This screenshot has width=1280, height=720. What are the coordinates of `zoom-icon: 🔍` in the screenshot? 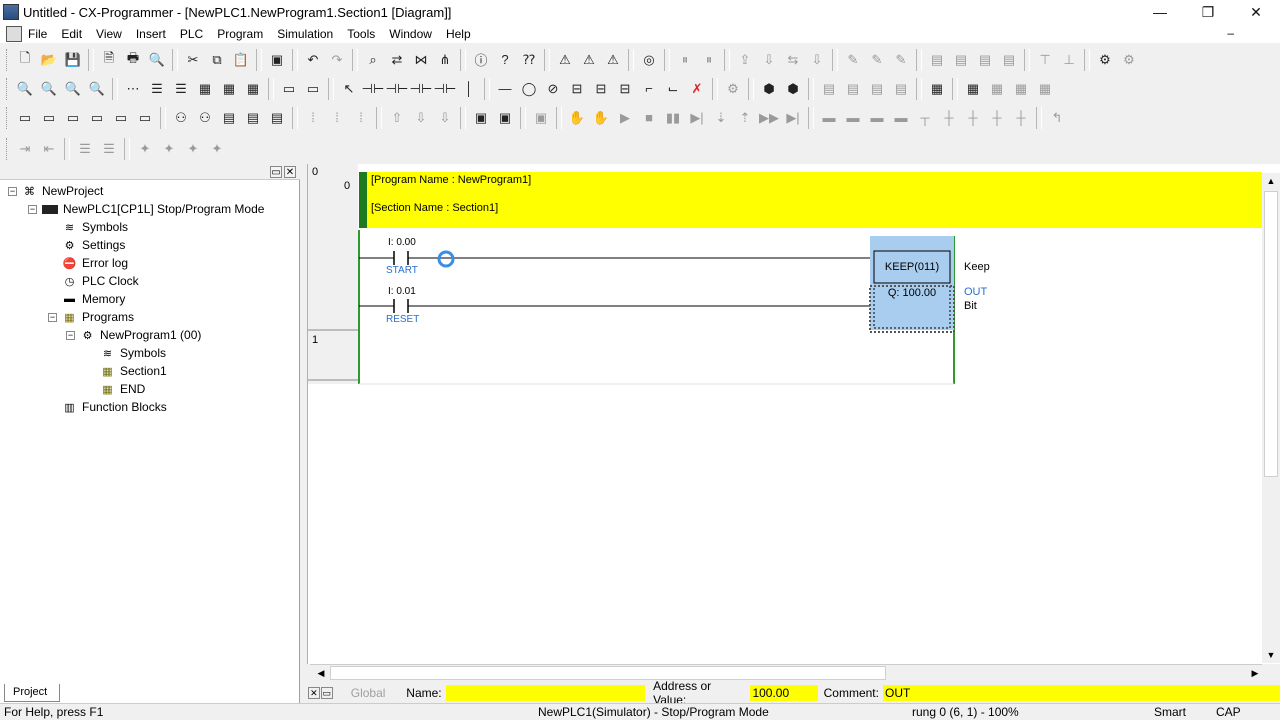 It's located at (25, 89).